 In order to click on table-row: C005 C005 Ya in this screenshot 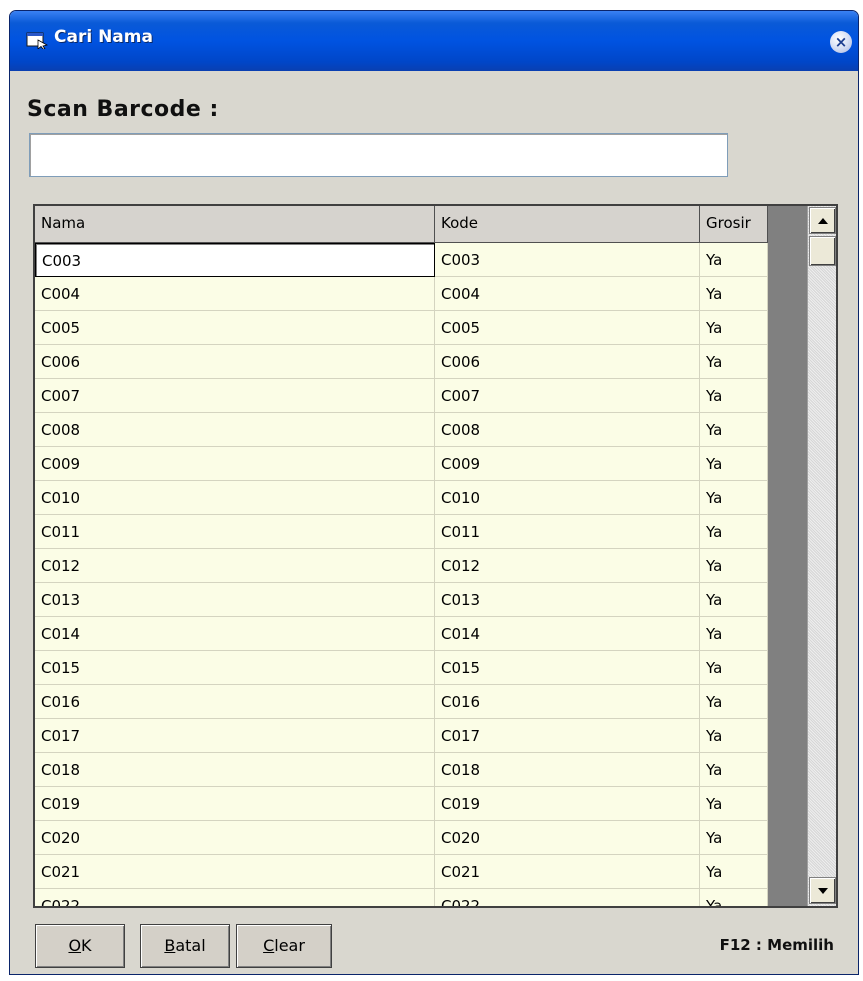, I will do `click(402, 328)`.